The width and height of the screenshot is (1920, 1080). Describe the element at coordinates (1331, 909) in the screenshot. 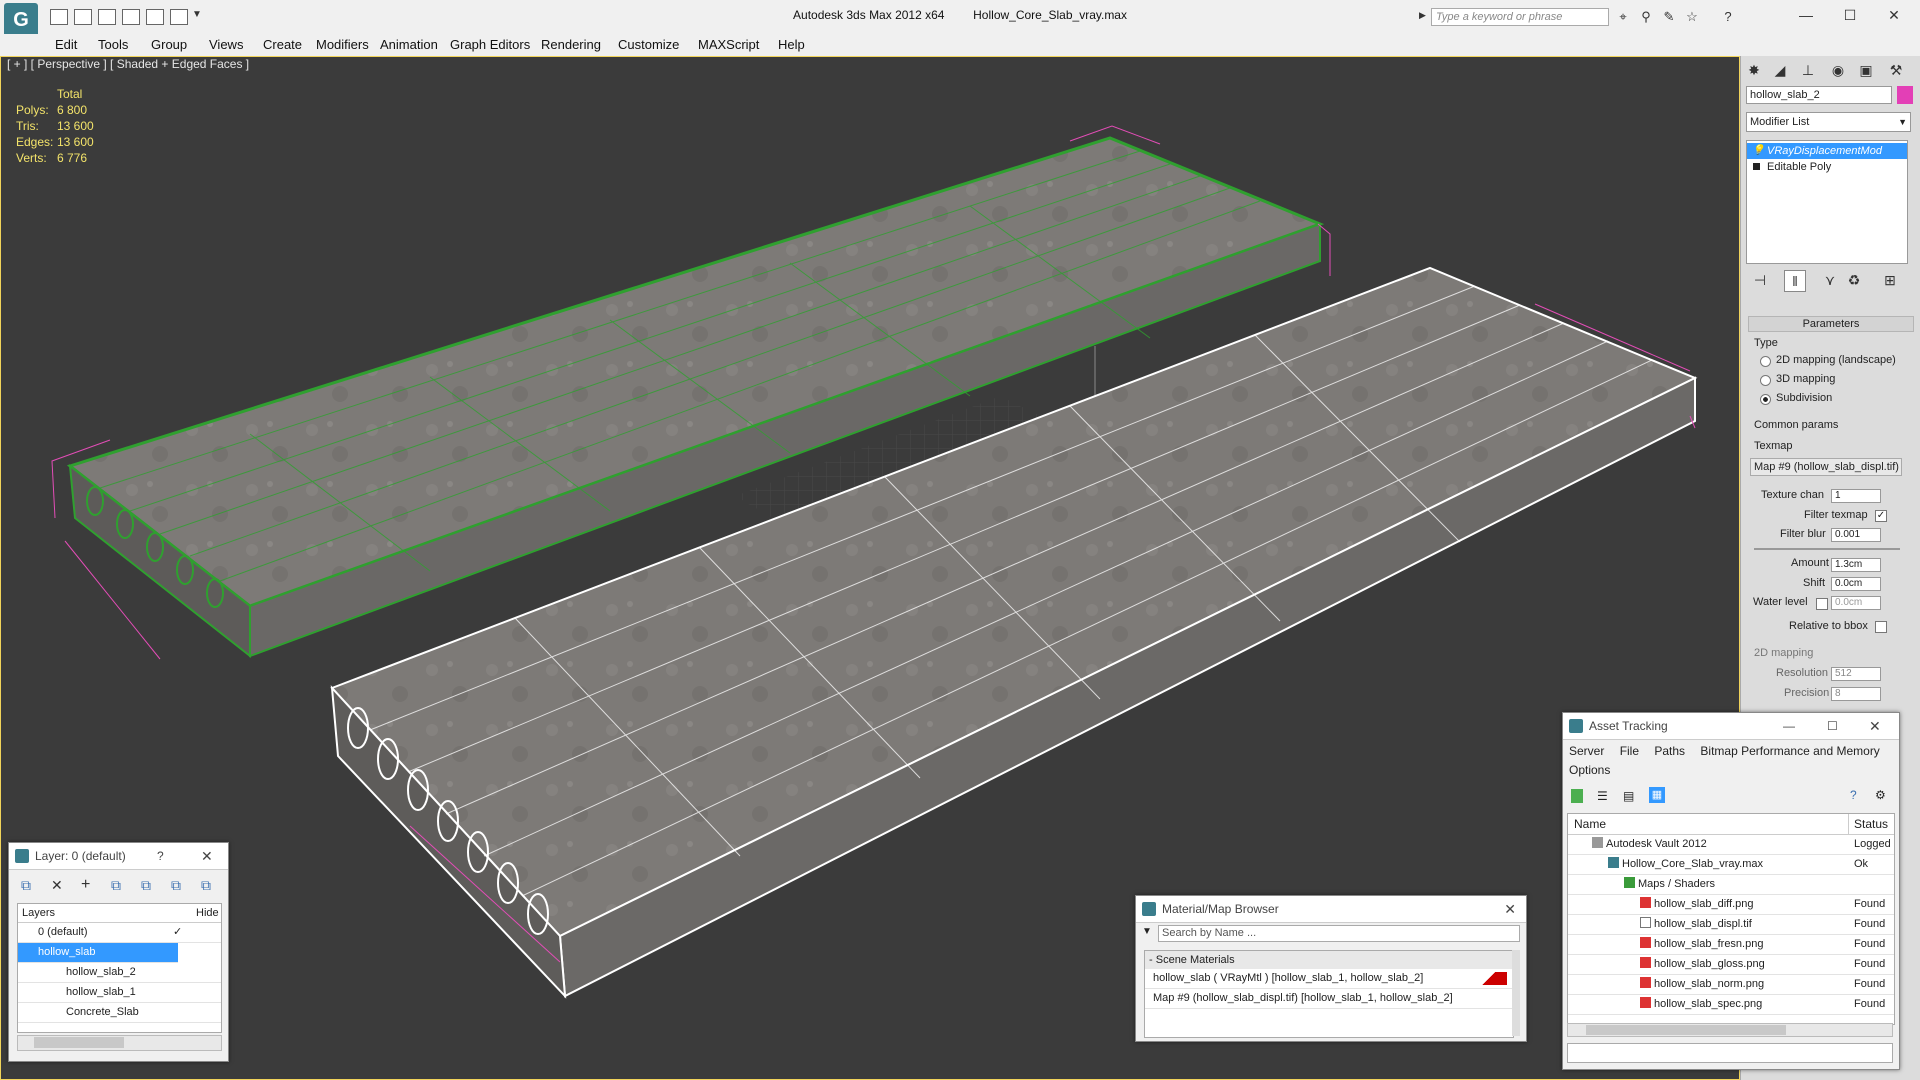

I see `material-browser-titlebar: Material/Map Browser ✕` at that location.